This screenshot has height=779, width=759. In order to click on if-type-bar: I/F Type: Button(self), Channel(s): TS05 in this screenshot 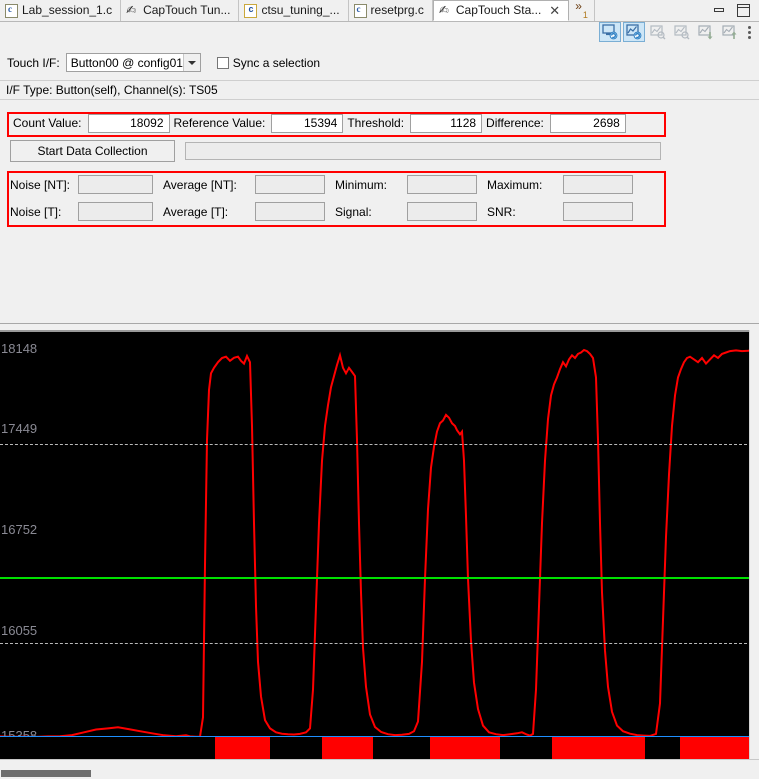, I will do `click(379, 90)`.